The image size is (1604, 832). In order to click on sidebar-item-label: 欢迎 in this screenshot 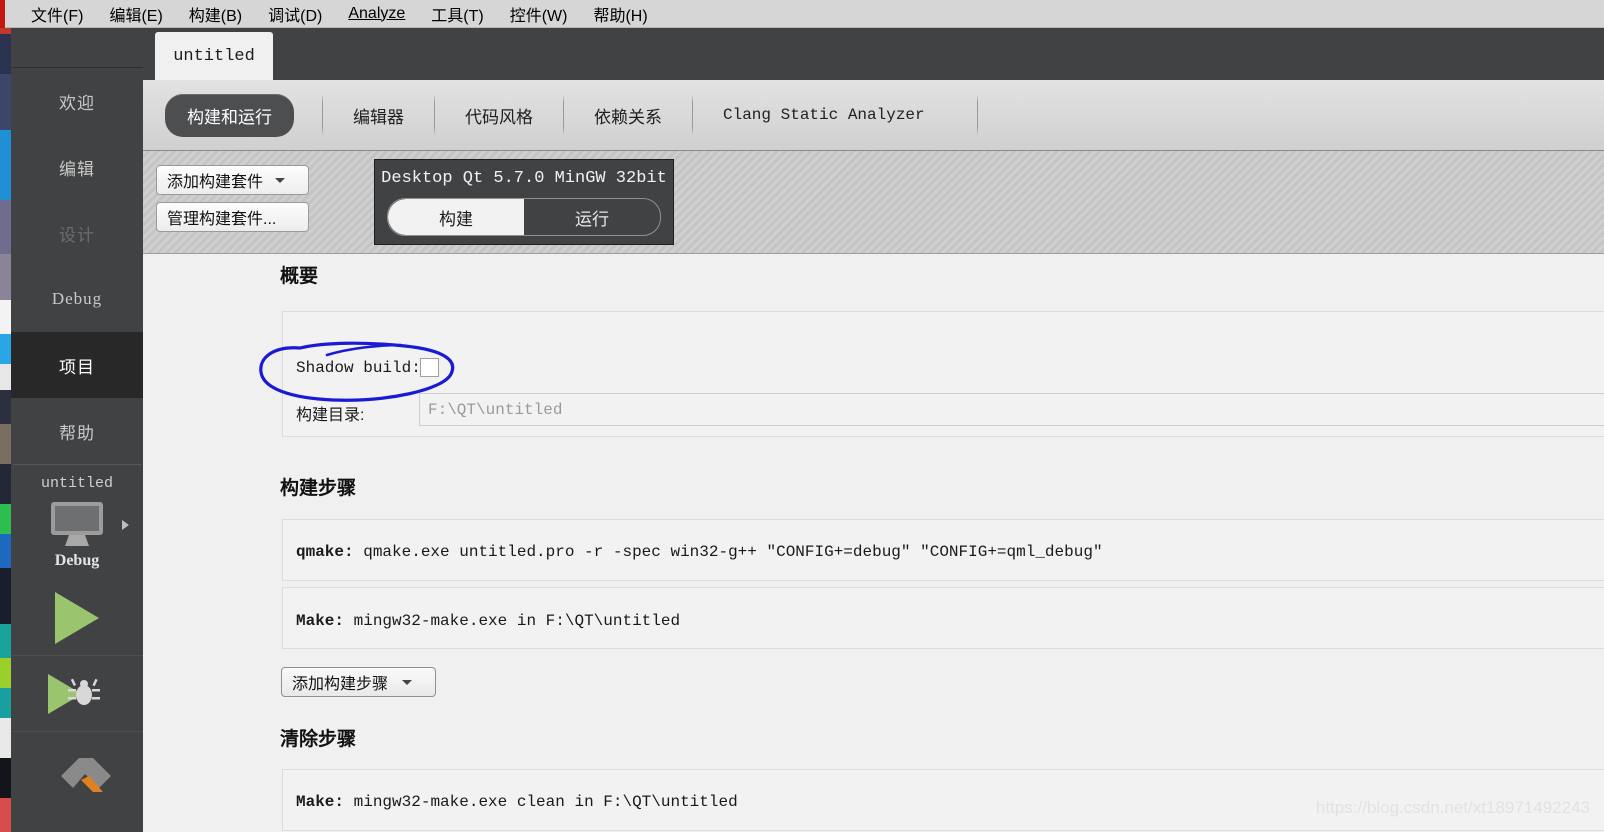, I will do `click(77, 103)`.